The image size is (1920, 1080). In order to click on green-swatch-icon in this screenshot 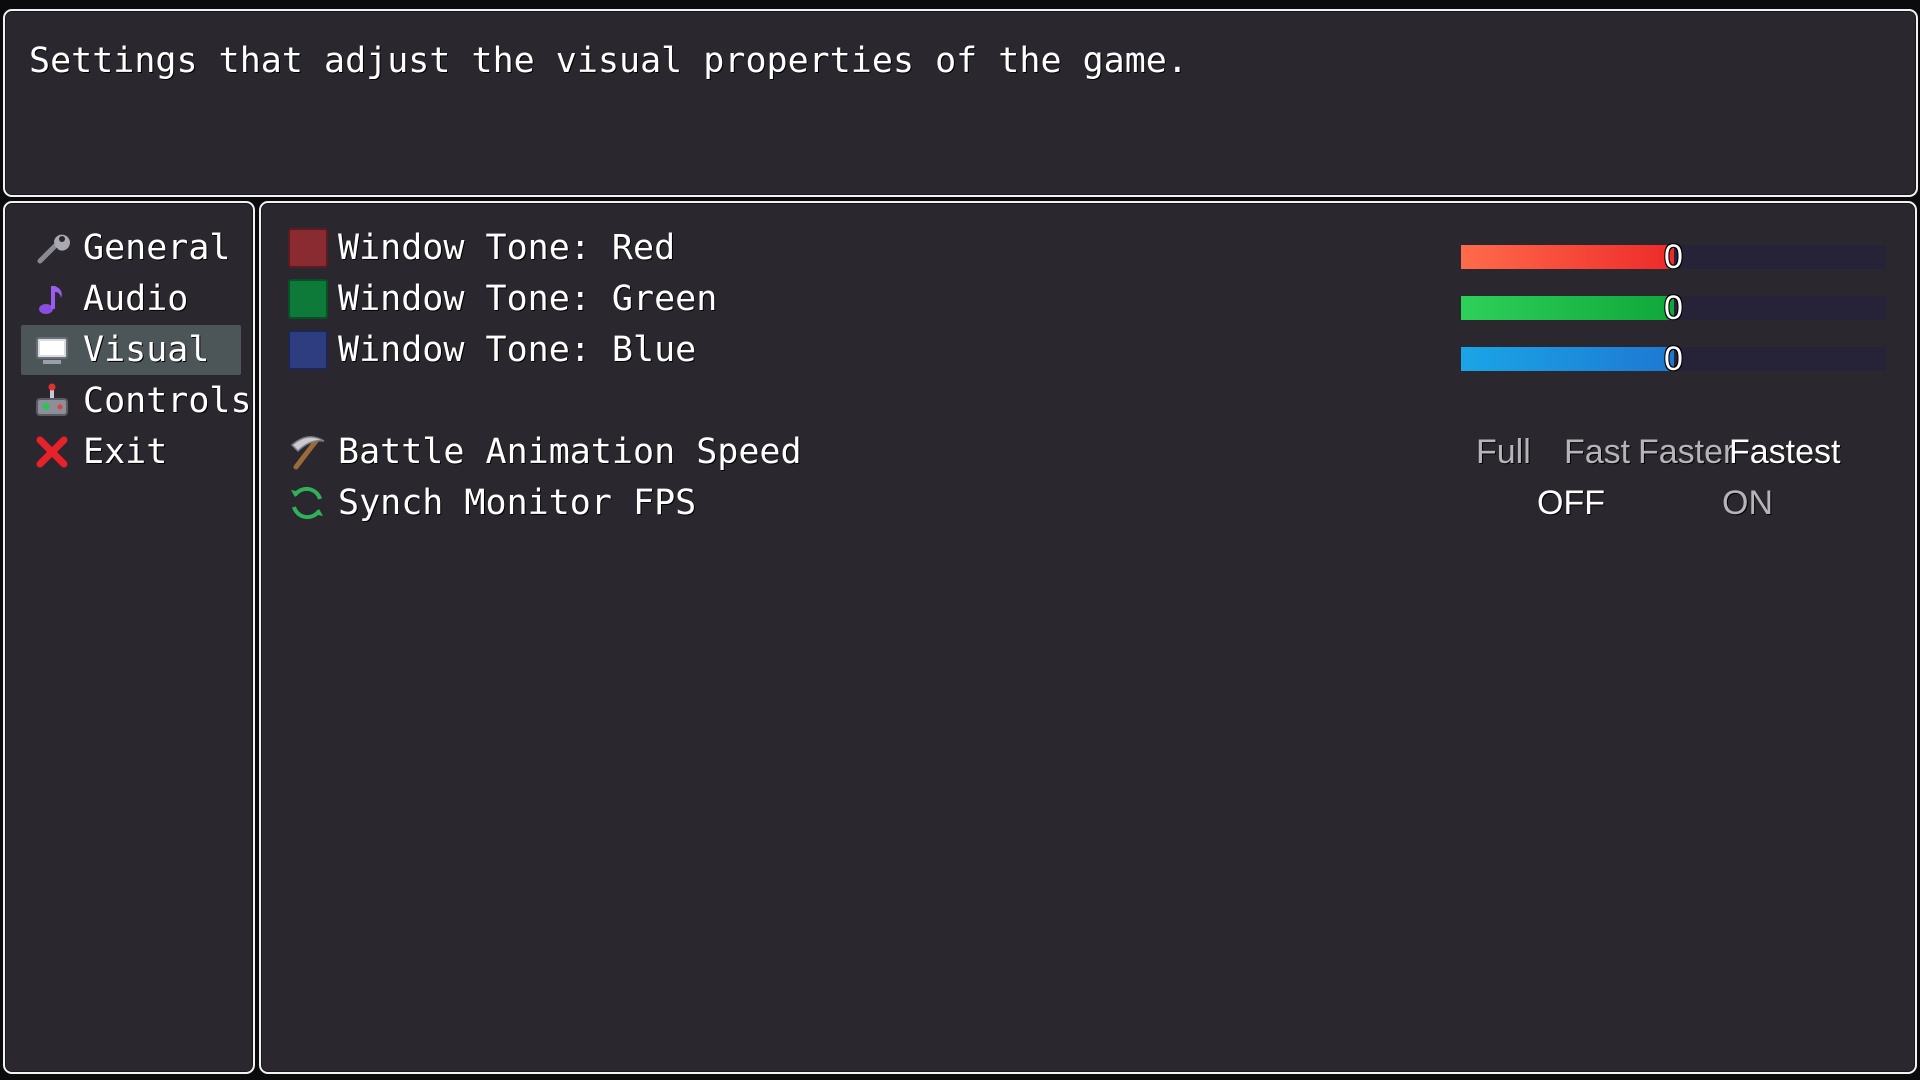, I will do `click(308, 299)`.